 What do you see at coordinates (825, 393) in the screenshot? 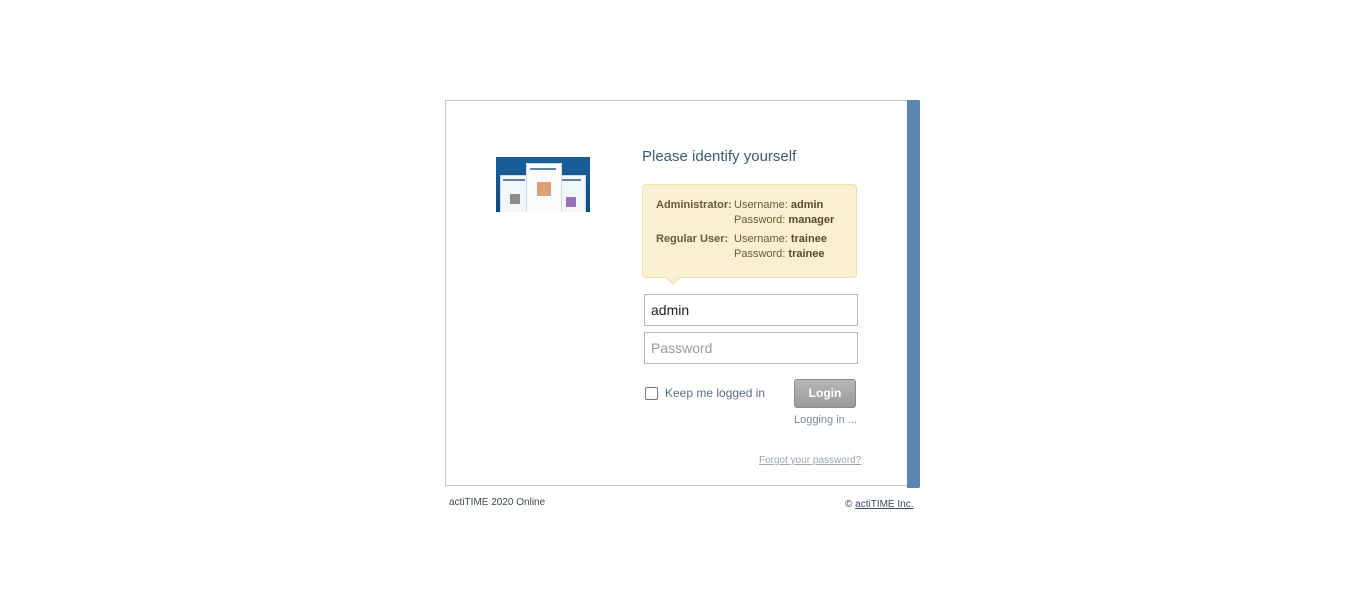
I see `login-button: Login` at bounding box center [825, 393].